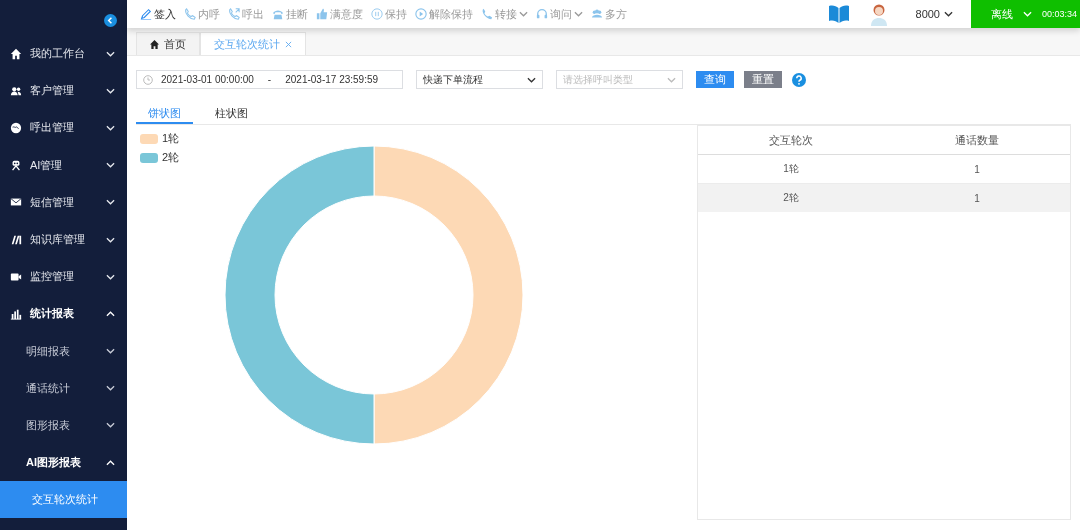 This screenshot has width=1080, height=530. I want to click on pen-icon, so click(146, 14).